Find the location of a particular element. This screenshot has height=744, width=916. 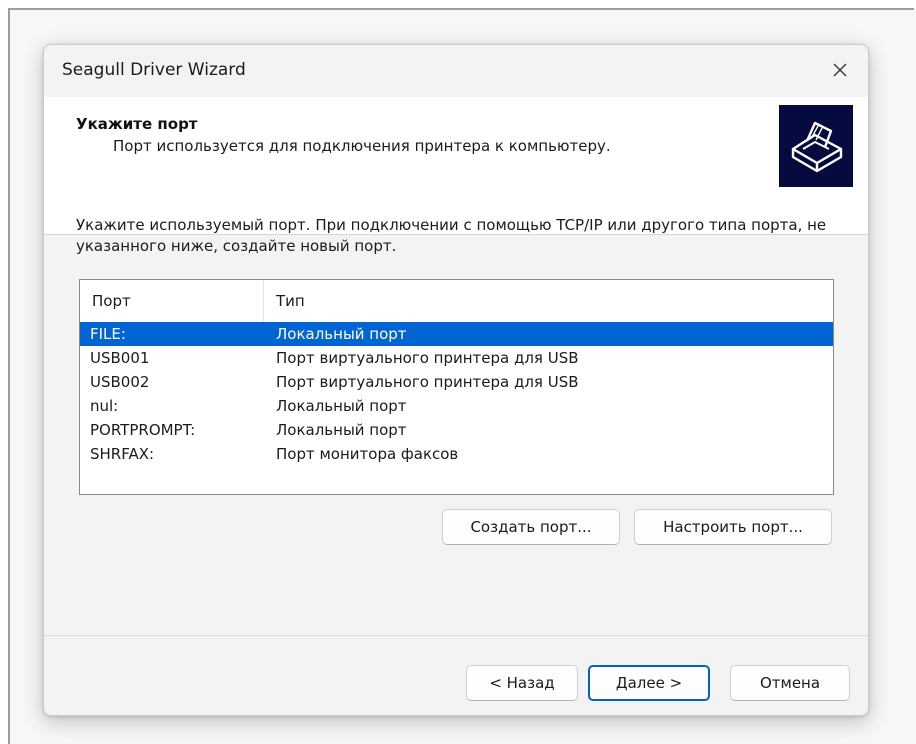

next-button: Далее > is located at coordinates (649, 683).